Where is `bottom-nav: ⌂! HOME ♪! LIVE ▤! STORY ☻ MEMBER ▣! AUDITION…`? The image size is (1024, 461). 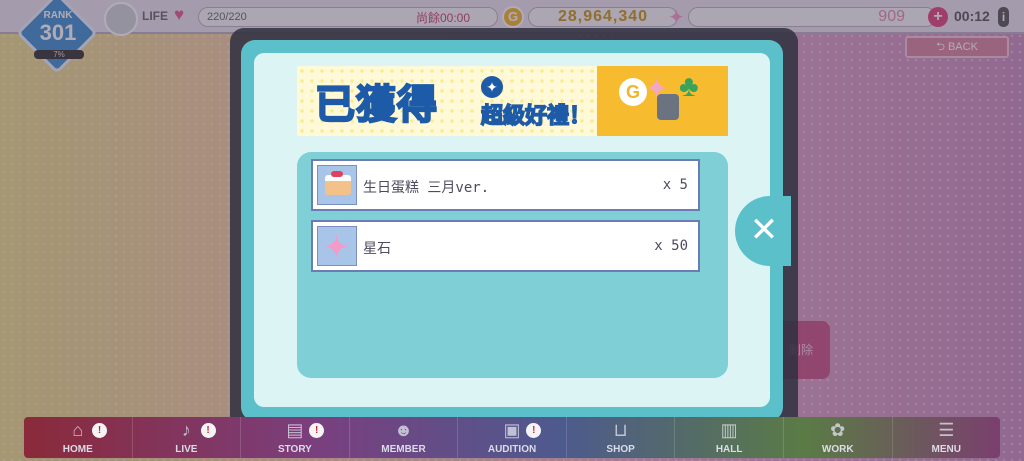 bottom-nav: ⌂! HOME ♪! LIVE ▤! STORY ☻ MEMBER ▣! AUDITION… is located at coordinates (512, 437).